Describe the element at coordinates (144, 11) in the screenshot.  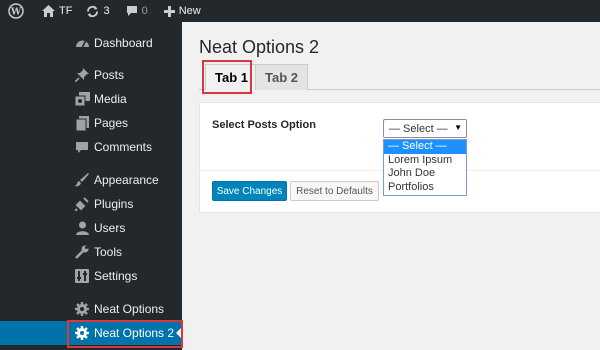
I see `comments-count: 0` at that location.